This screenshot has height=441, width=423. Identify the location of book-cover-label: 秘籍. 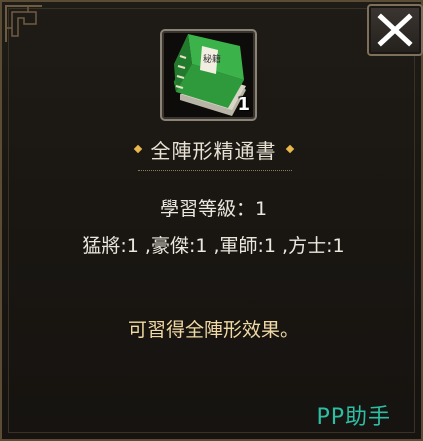
(212, 59).